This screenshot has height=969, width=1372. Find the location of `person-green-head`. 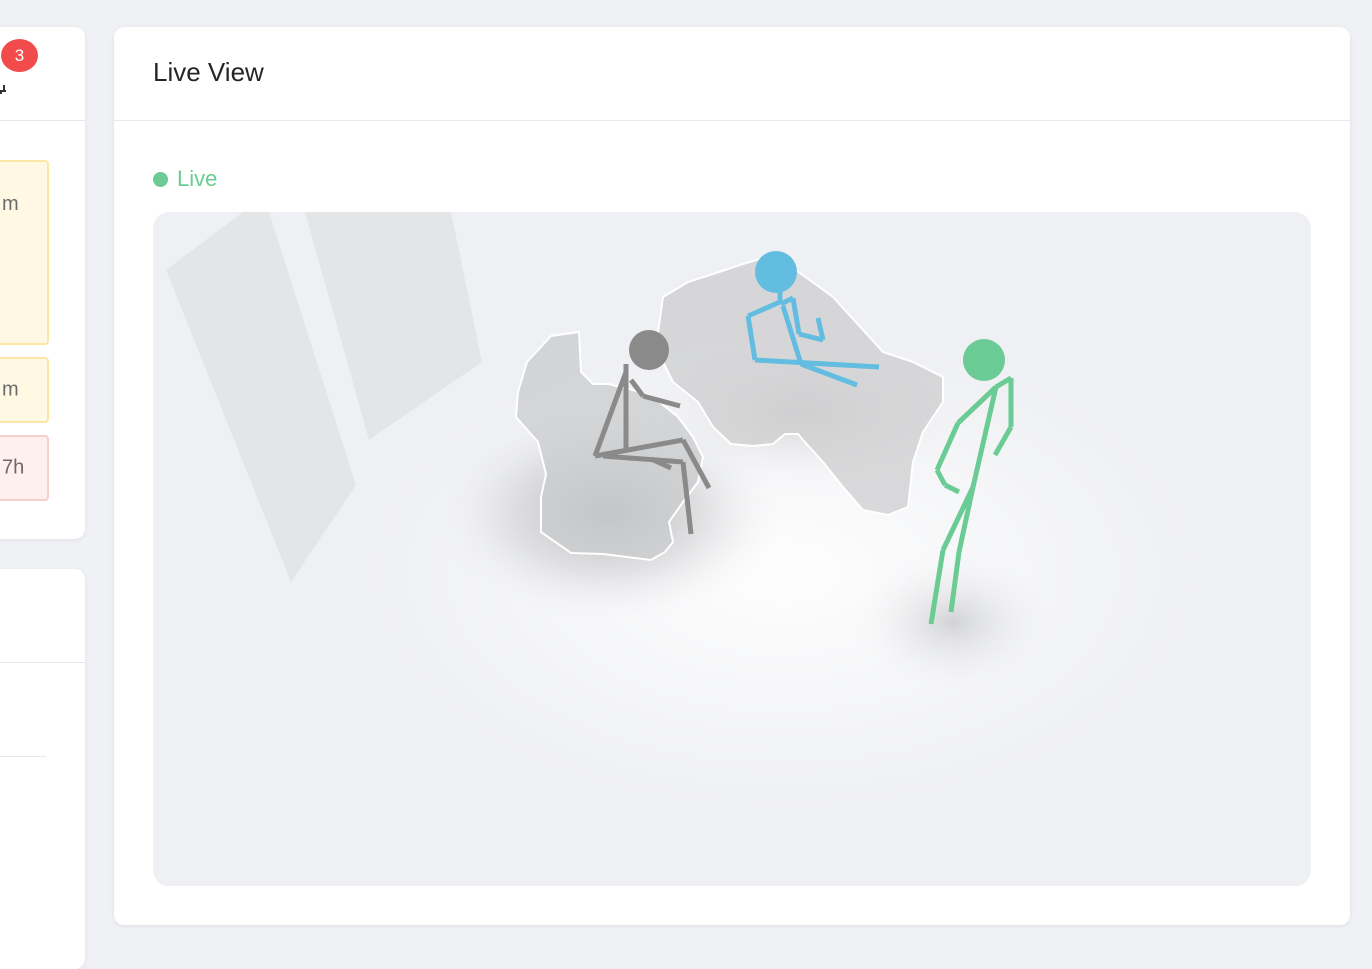

person-green-head is located at coordinates (984, 360).